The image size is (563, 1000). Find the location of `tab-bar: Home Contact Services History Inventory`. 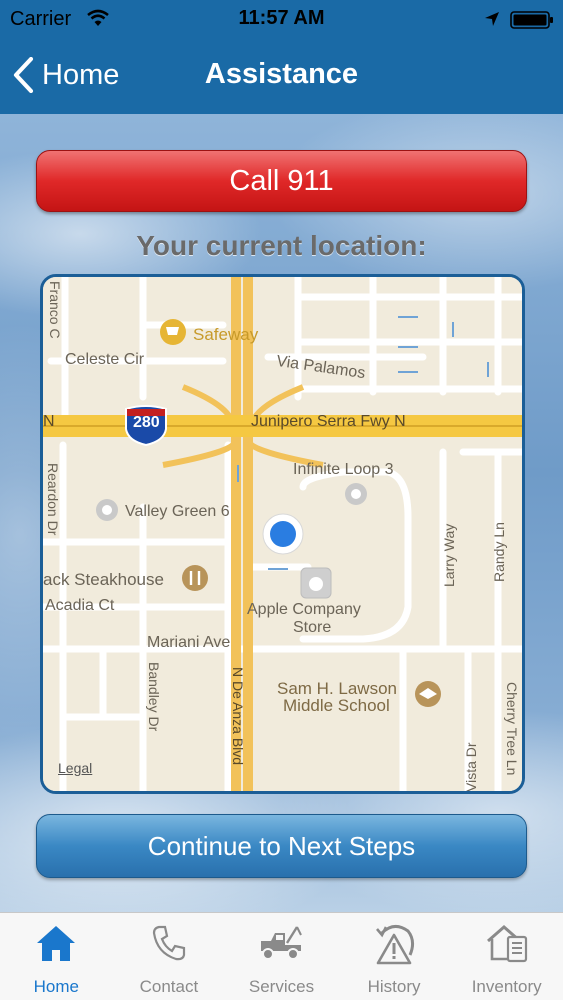

tab-bar: Home Contact Services History Inventory is located at coordinates (281, 956).